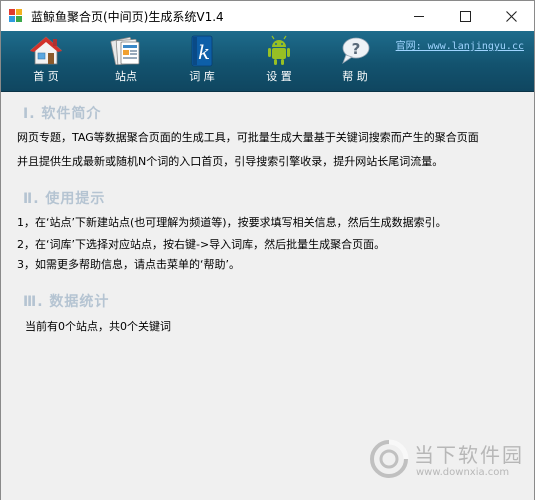 The width and height of the screenshot is (535, 500). Describe the element at coordinates (267, 16) in the screenshot. I see `title-bar: 蓝鲸鱼聚合页(中间页)生成系统V1.4` at that location.